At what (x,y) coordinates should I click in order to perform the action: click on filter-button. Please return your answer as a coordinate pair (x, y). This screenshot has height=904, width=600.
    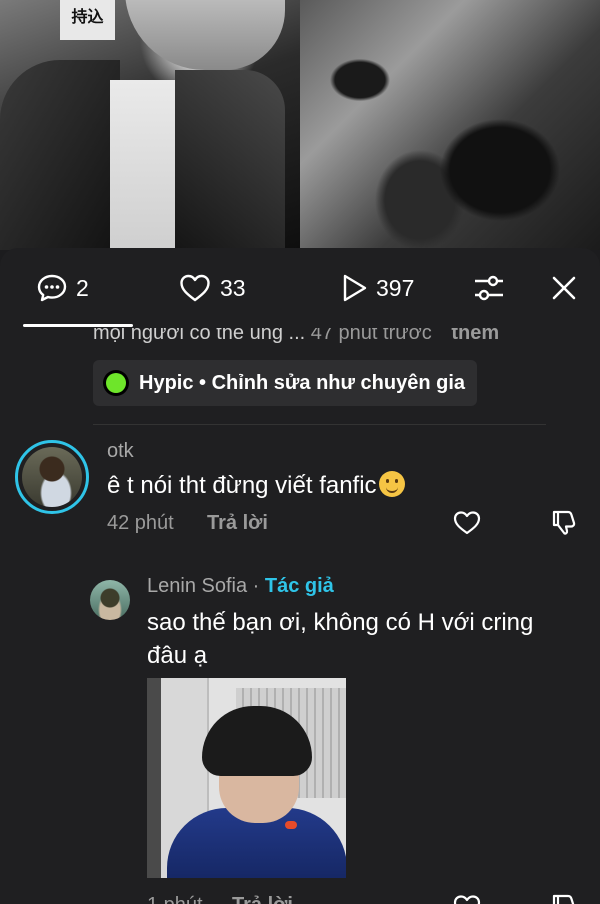
    Looking at the image, I should click on (489, 288).